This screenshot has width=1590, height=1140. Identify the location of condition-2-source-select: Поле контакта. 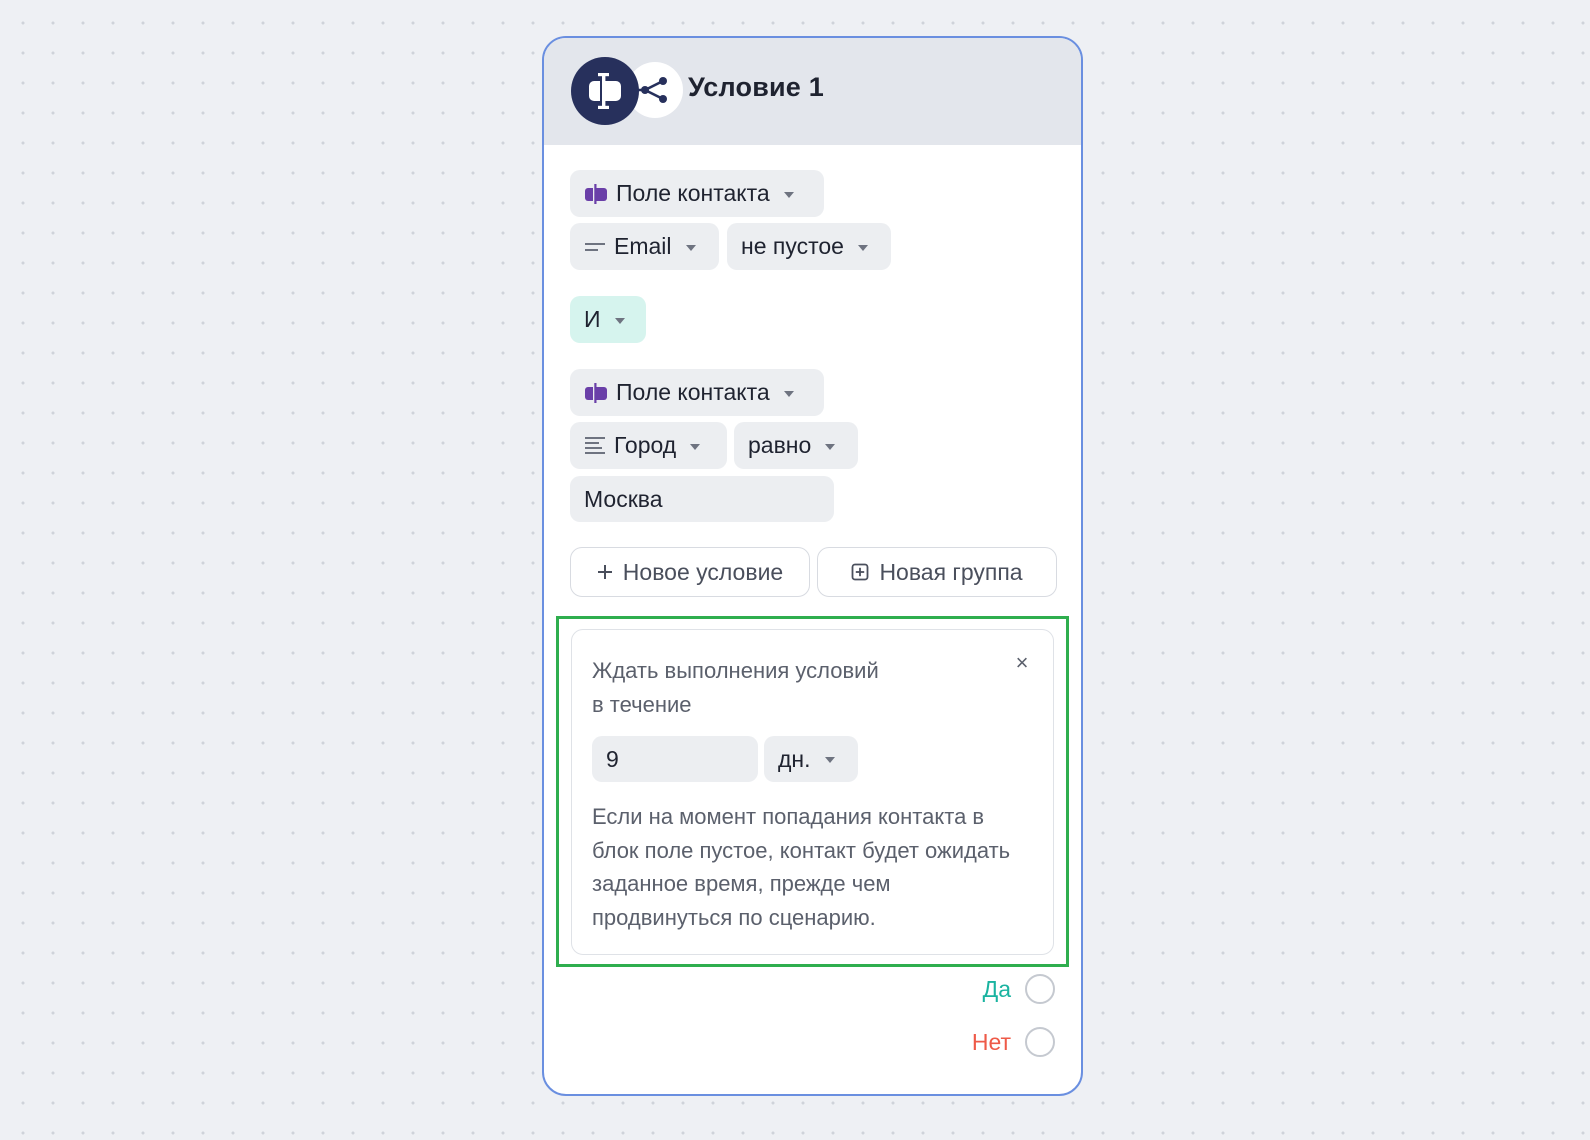
(697, 392).